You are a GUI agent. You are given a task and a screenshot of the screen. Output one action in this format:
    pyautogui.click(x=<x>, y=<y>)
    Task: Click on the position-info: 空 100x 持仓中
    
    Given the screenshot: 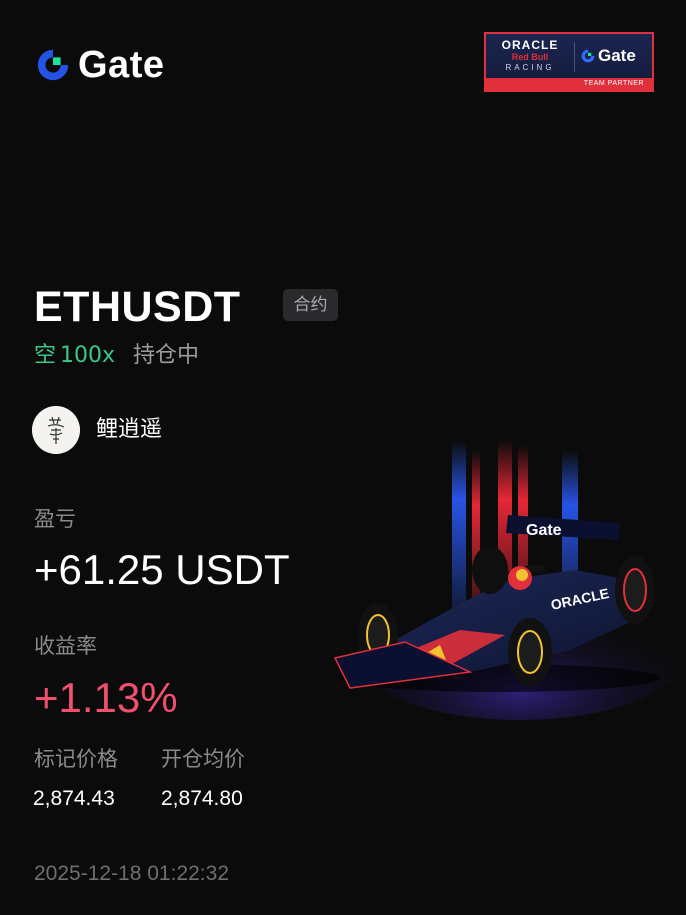 What is the action you would take?
    pyautogui.click(x=116, y=356)
    